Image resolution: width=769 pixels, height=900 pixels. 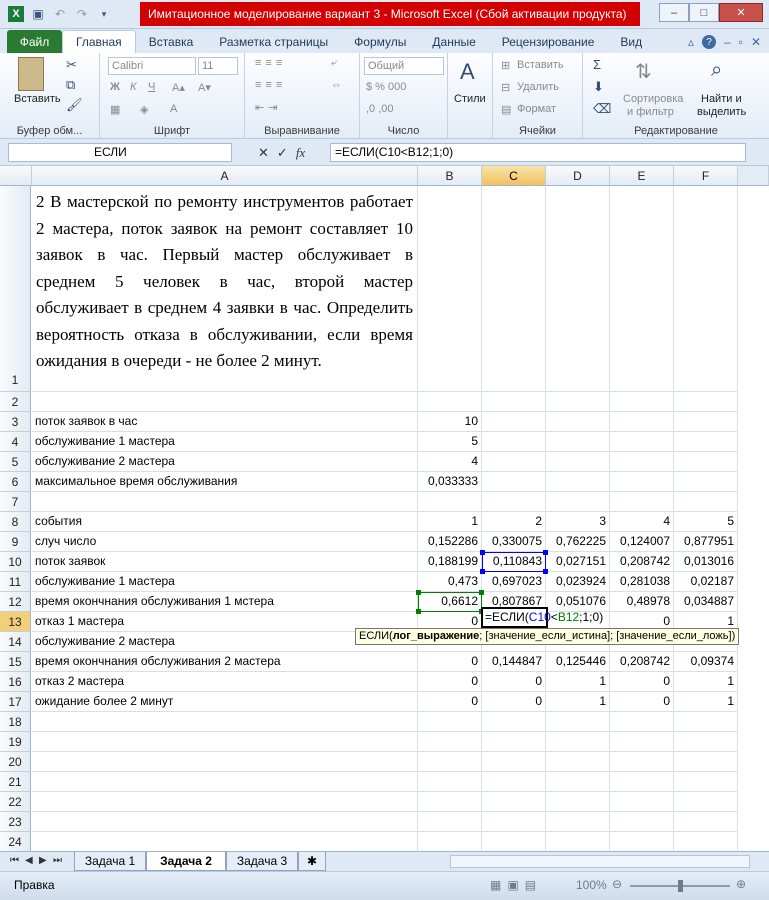 What do you see at coordinates (602, 109) in the screenshot?
I see `clear-icon: ⌫` at bounding box center [602, 109].